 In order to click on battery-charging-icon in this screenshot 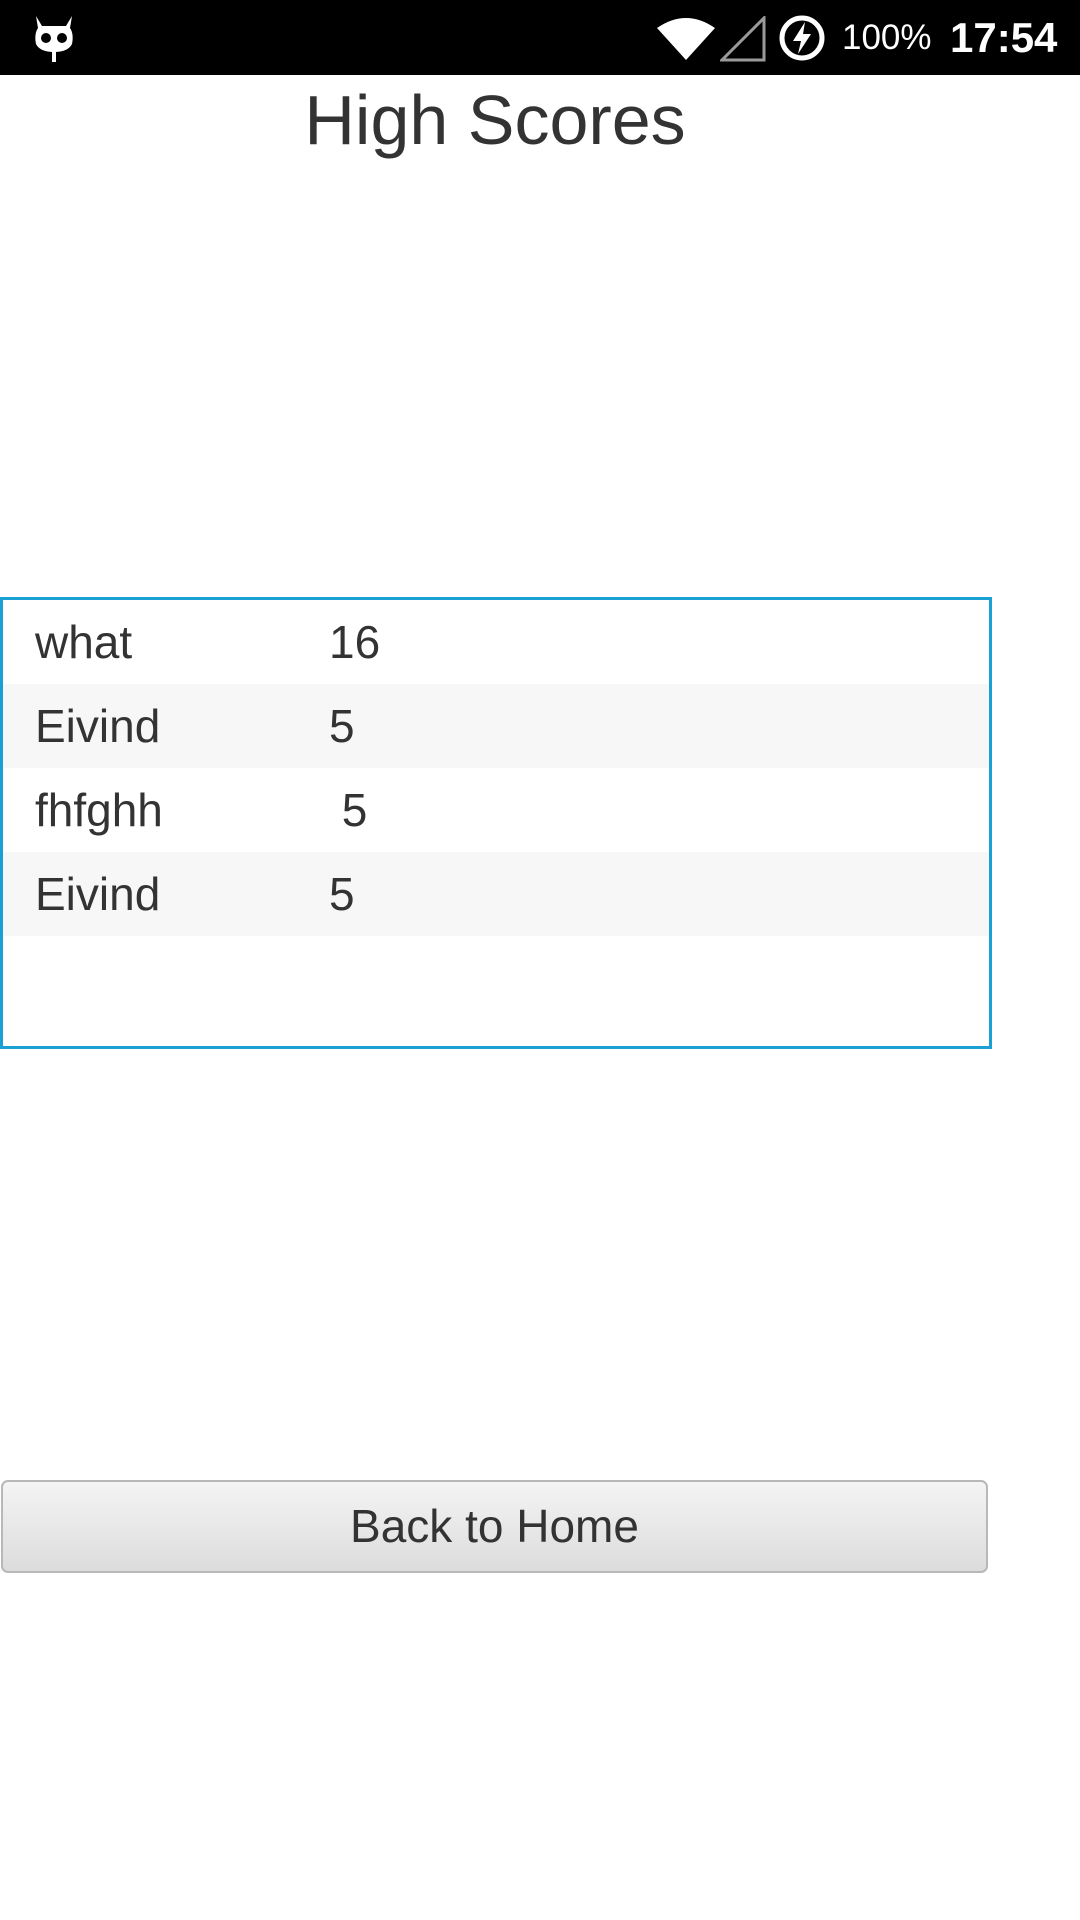, I will do `click(802, 38)`.